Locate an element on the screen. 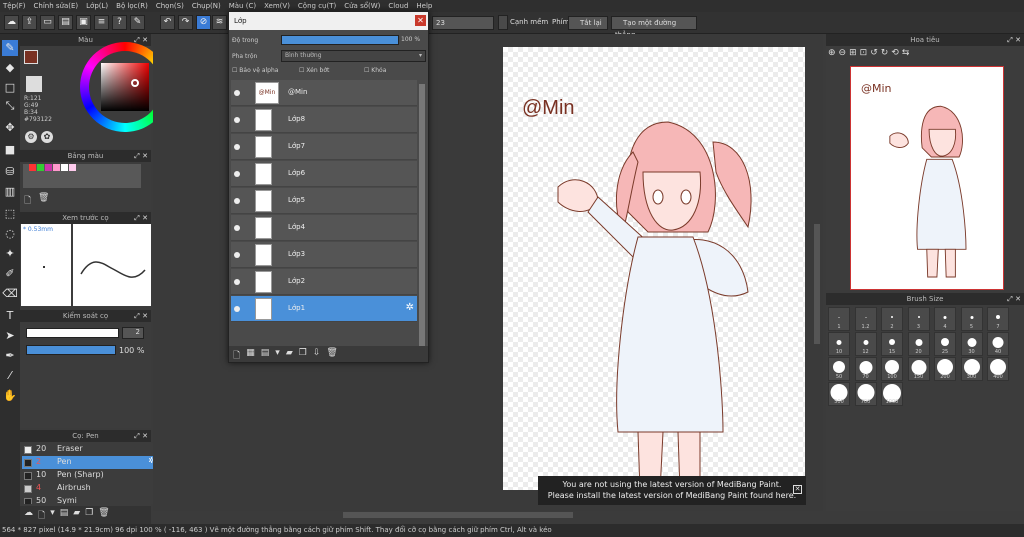  rotate-left-icon: ↺ is located at coordinates (874, 53).